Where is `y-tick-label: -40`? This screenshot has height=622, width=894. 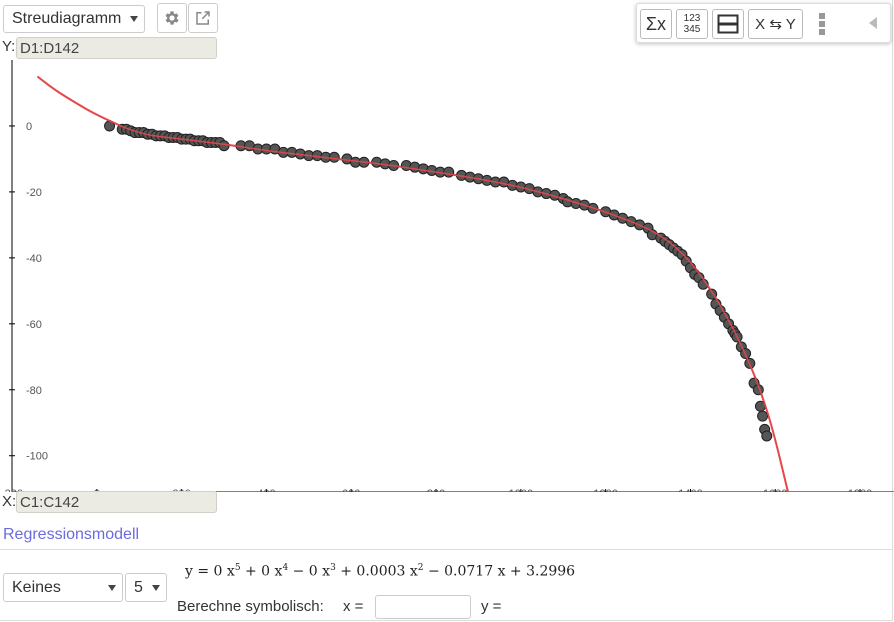
y-tick-label: -40 is located at coordinates (34, 259).